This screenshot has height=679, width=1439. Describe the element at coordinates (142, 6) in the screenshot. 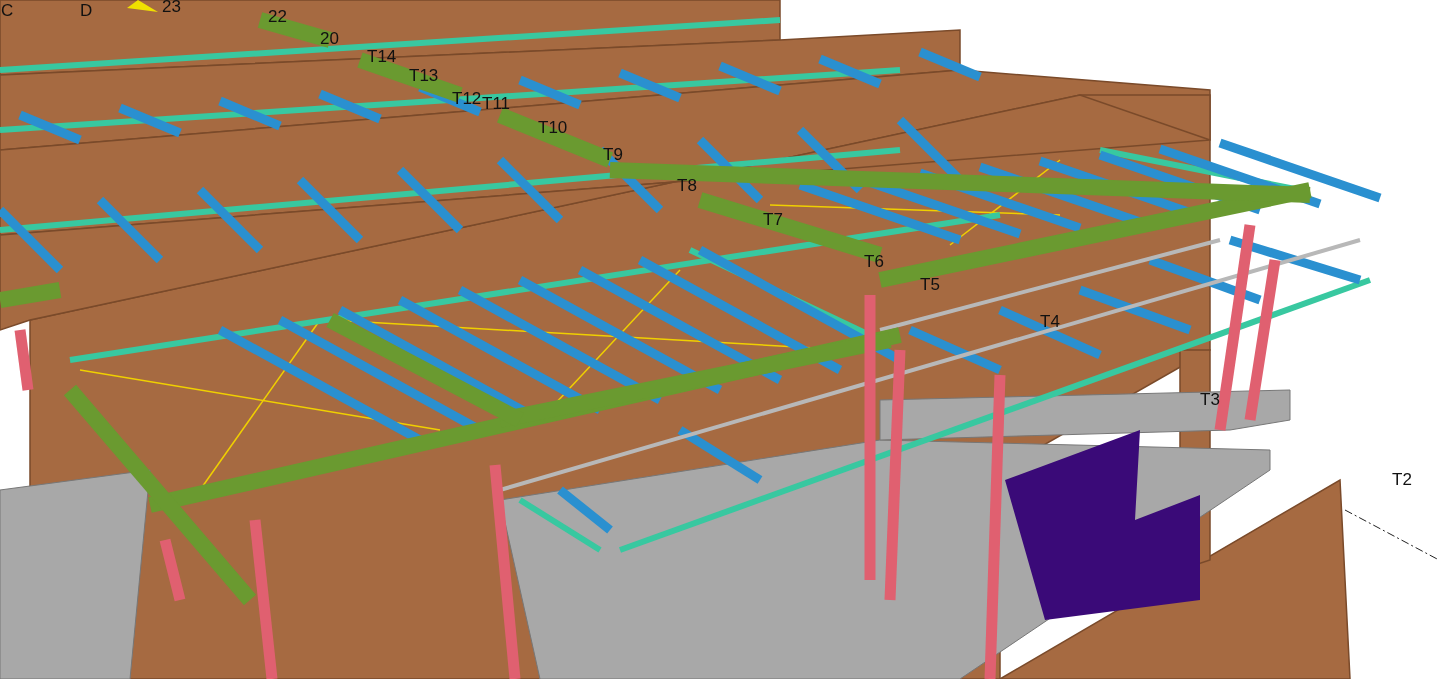

I see `grid-marker-icon` at that location.